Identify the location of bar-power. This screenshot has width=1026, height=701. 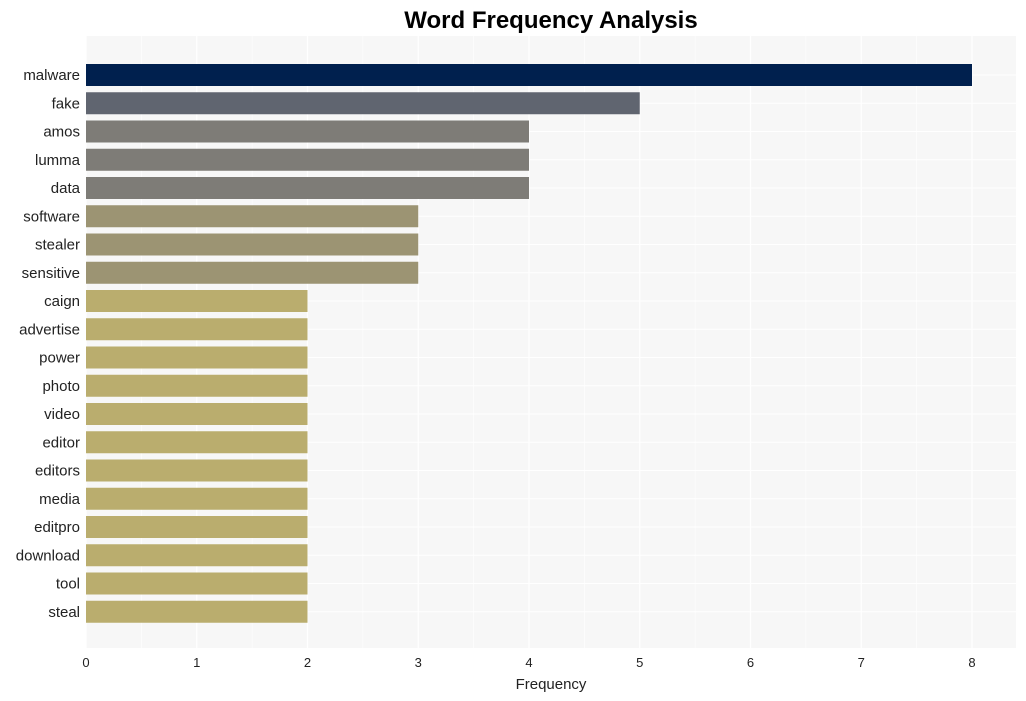
(197, 357).